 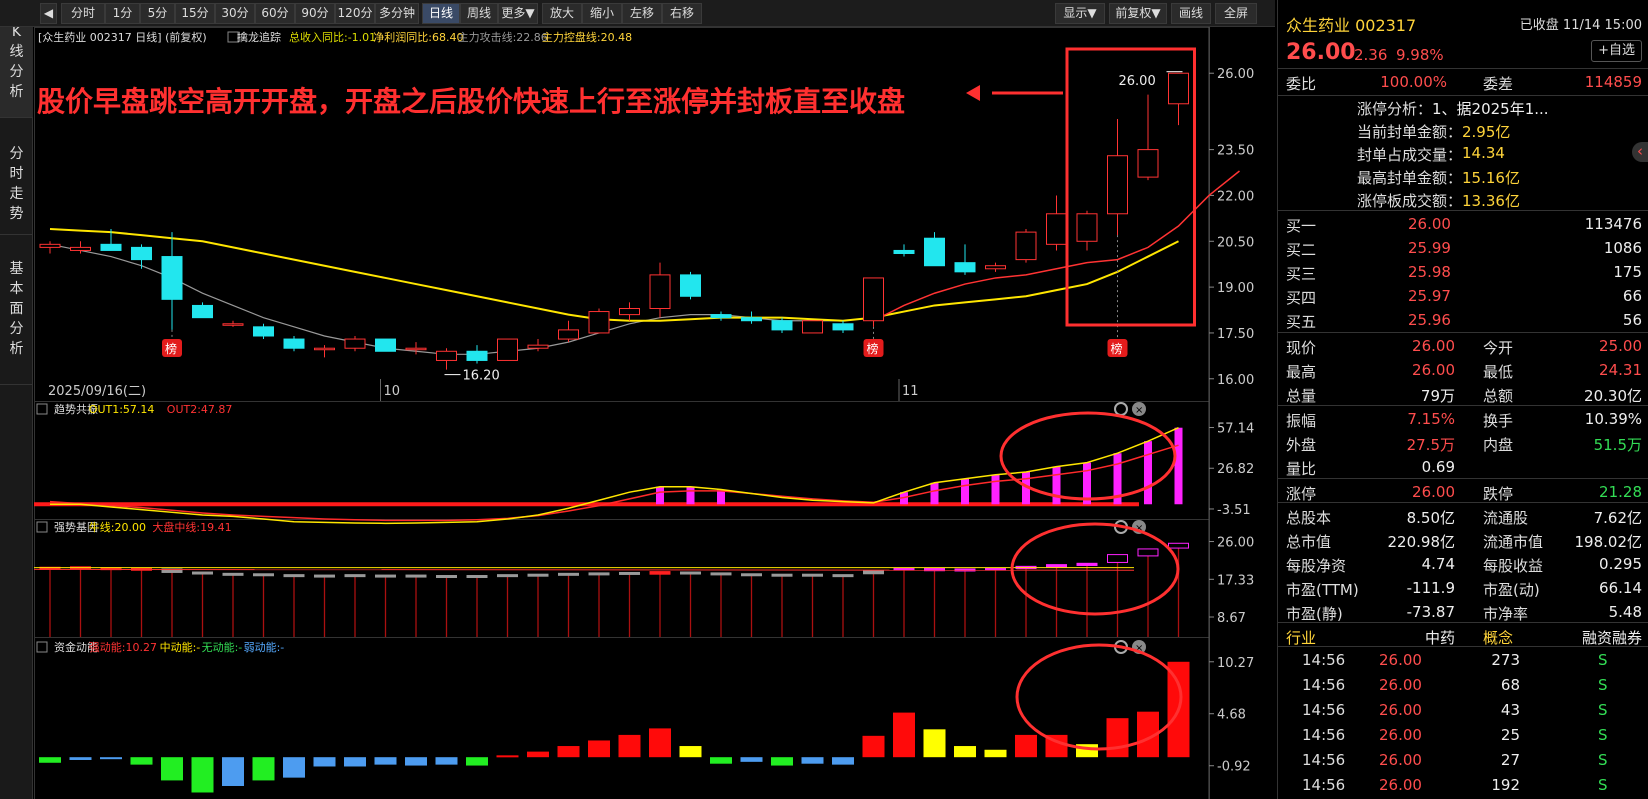 What do you see at coordinates (1410, 132) in the screenshot?
I see `limit-label-1: 当前封单金额：` at bounding box center [1410, 132].